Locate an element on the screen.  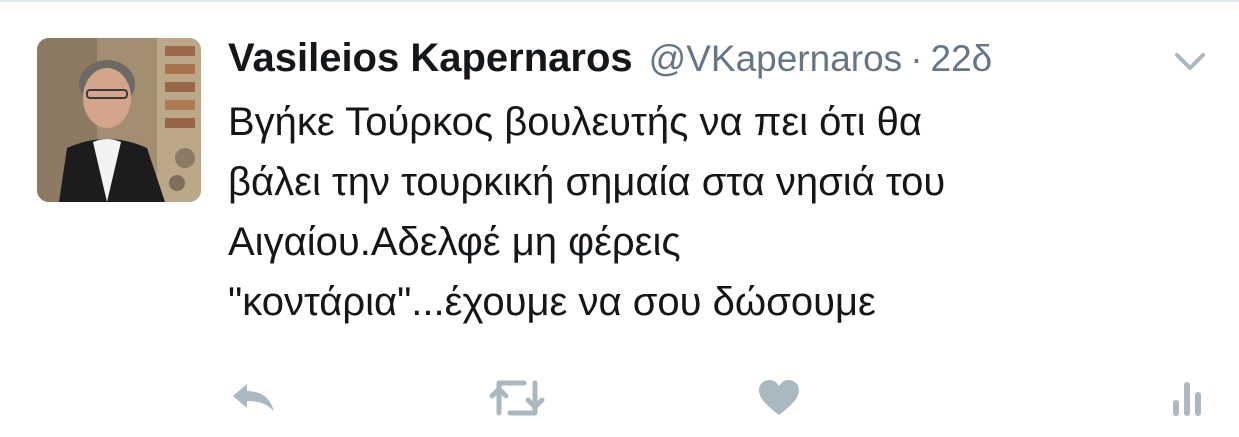
analytics-button is located at coordinates (1187, 398).